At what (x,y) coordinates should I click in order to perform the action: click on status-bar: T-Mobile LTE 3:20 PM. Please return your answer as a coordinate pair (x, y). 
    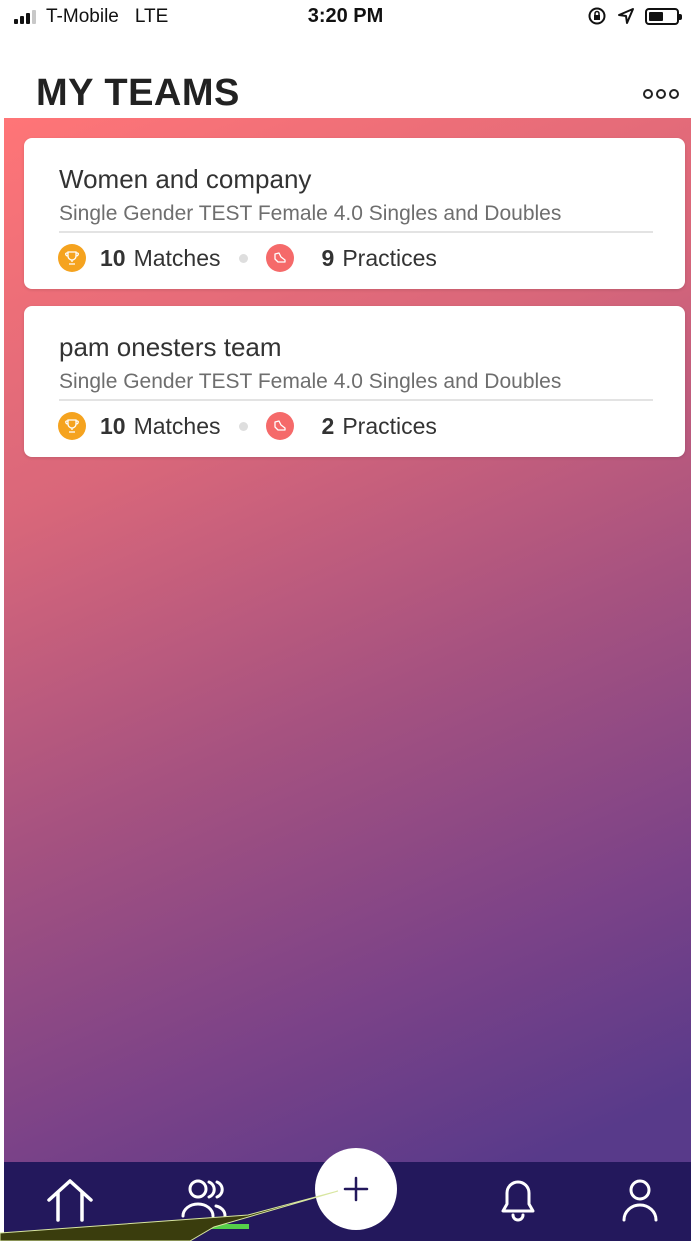
    Looking at the image, I should click on (345, 17).